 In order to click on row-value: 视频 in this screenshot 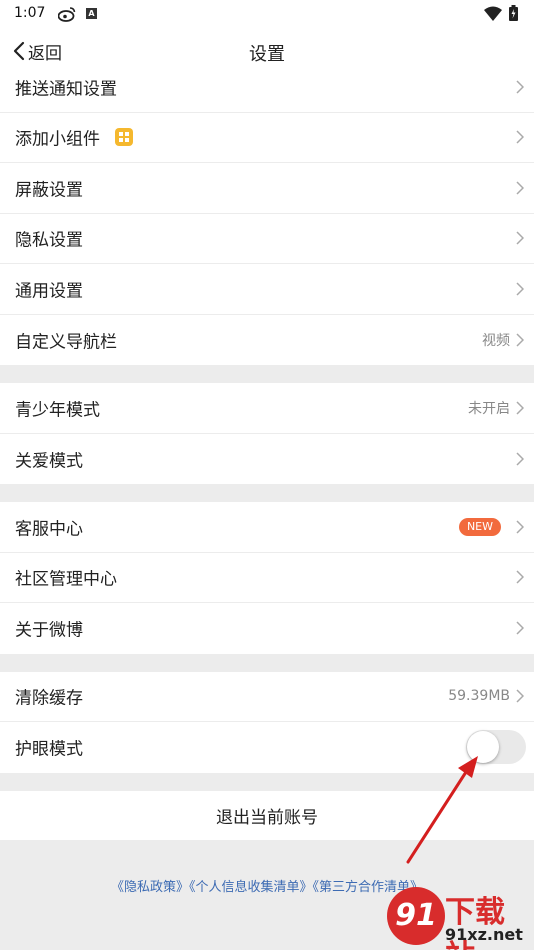, I will do `click(496, 340)`.